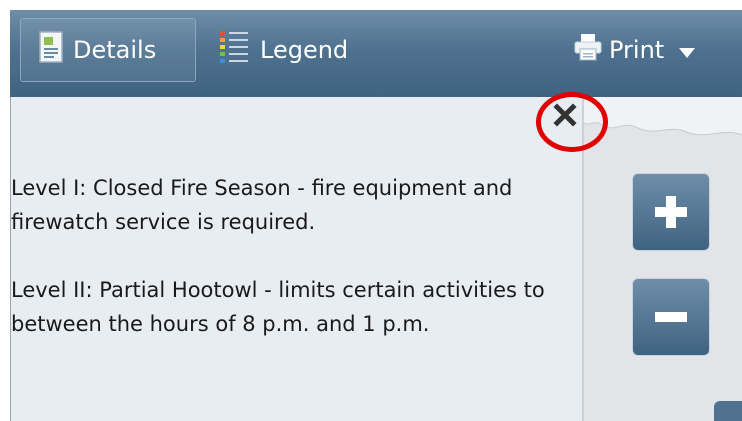  Describe the element at coordinates (728, 411) in the screenshot. I see `map-control-partial` at that location.